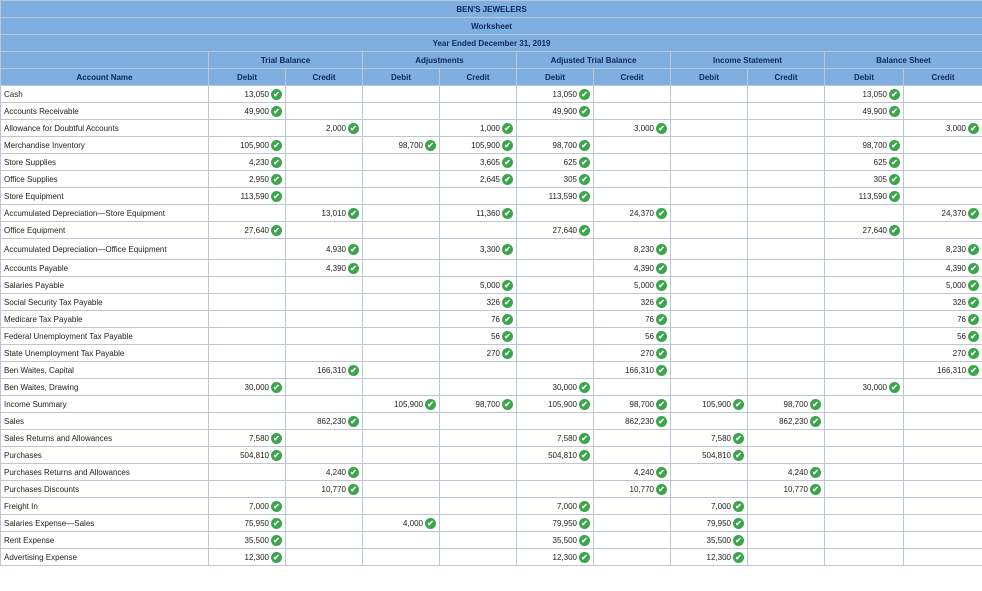 Image resolution: width=982 pixels, height=591 pixels. Describe the element at coordinates (864, 179) in the screenshot. I see `amount-cell: 305 ✔` at that location.